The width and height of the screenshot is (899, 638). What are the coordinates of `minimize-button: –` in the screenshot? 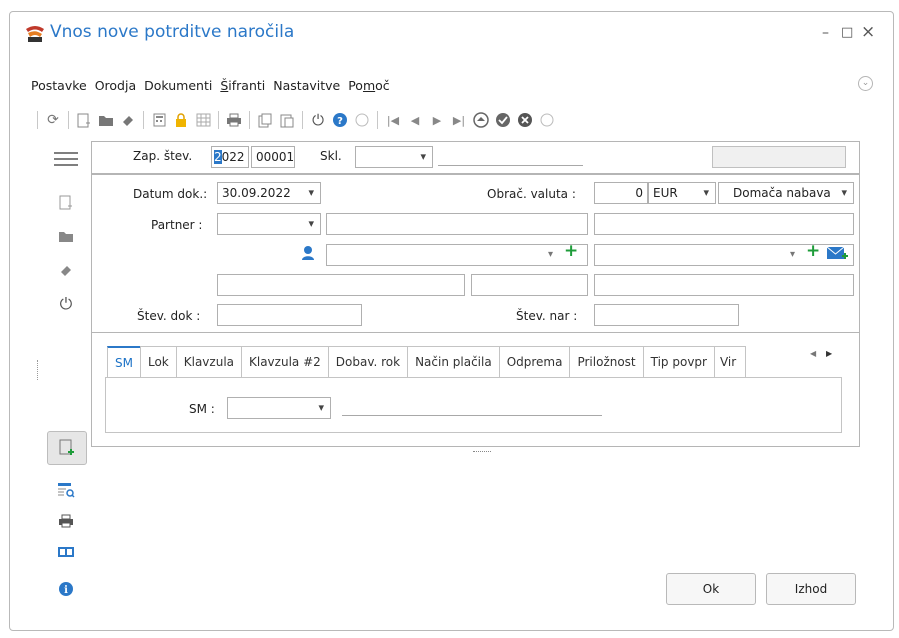 It's located at (825, 33).